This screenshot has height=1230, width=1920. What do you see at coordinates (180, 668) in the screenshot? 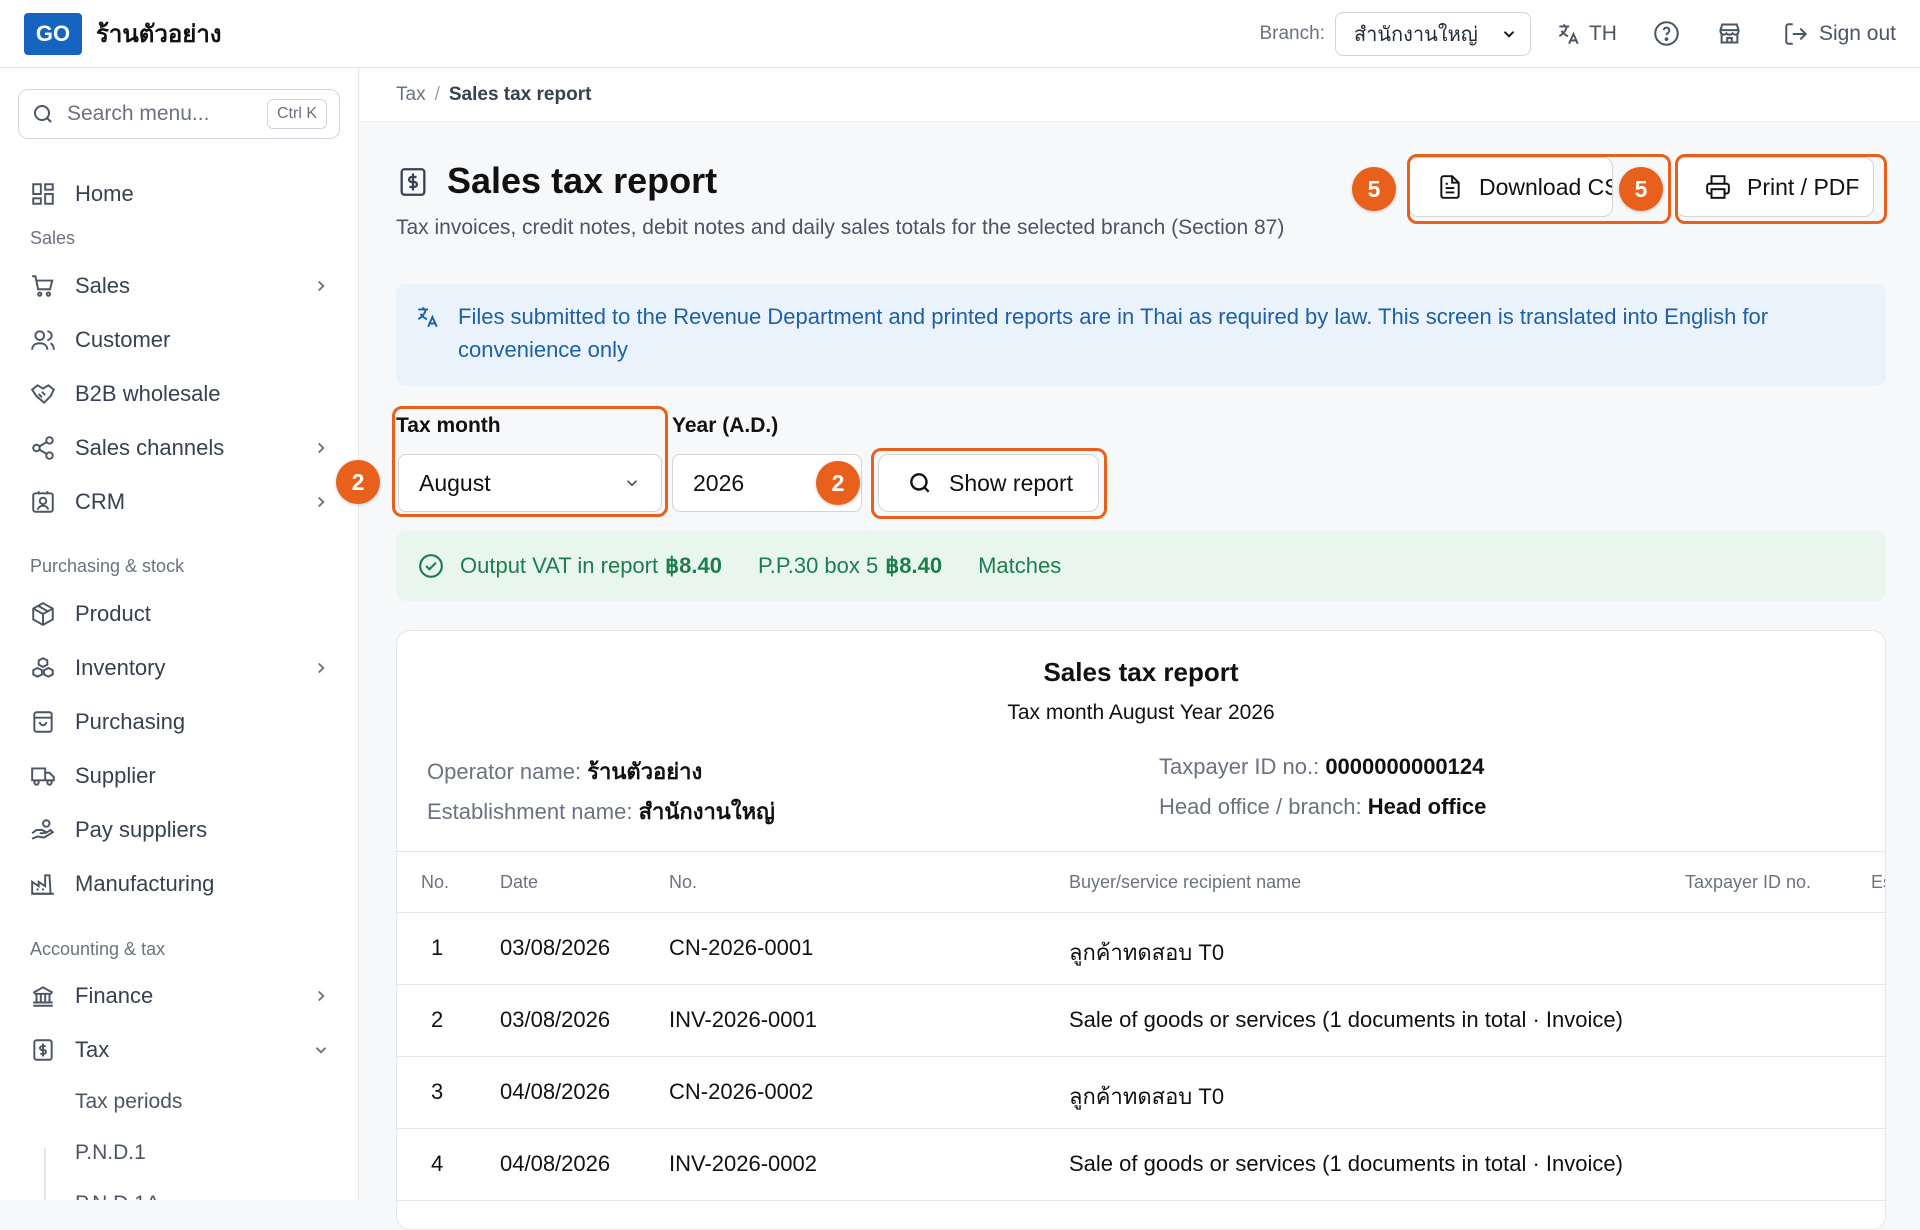
I see `sidebar-item-inventory: Inventory` at bounding box center [180, 668].